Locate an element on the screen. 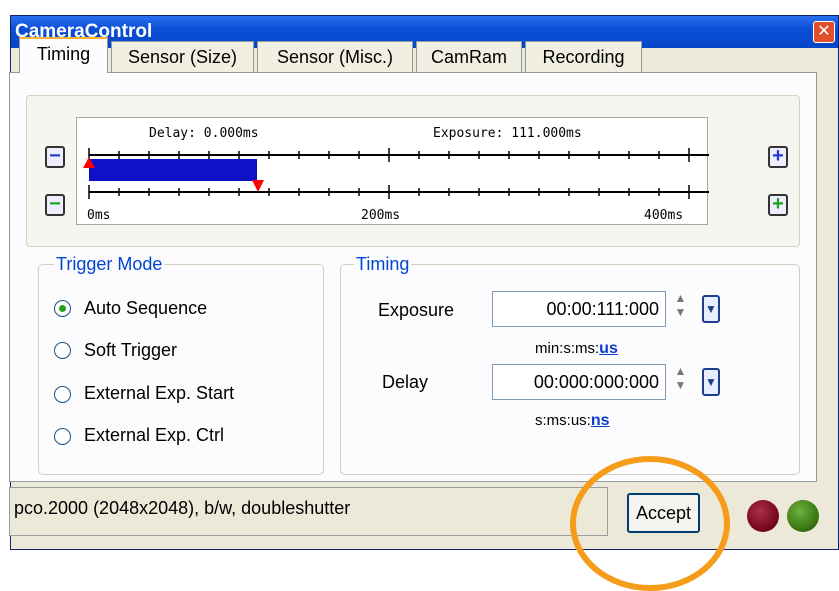  delay-unit-dropdown: ▼ is located at coordinates (711, 382).